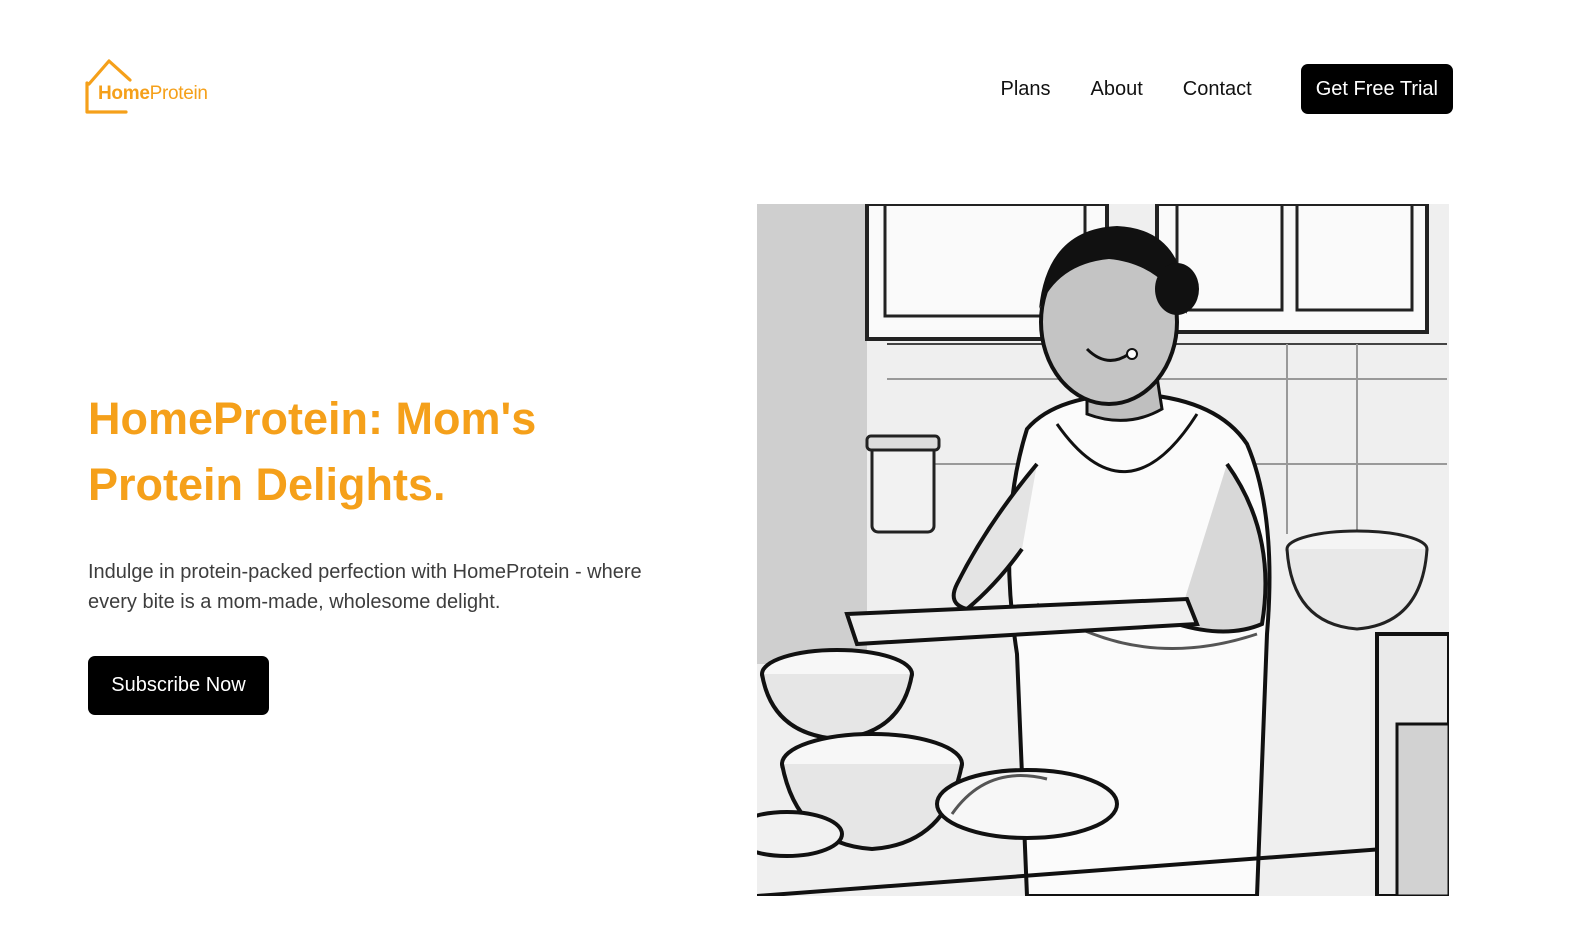 This screenshot has height=932, width=1588. I want to click on subscribe-now-button: Subscribe Now, so click(178, 685).